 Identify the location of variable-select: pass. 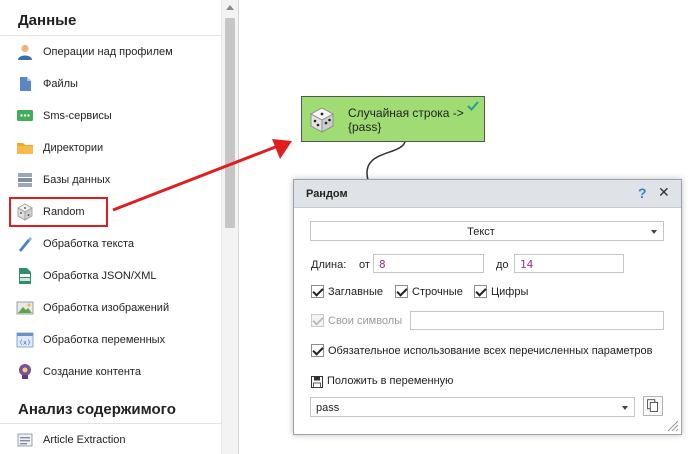
(472, 407).